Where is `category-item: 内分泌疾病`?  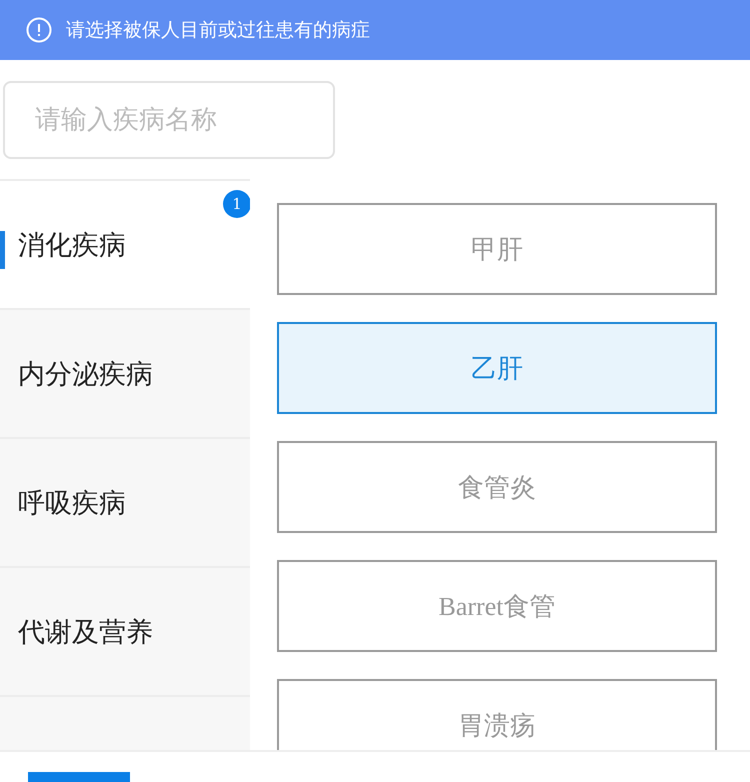
category-item: 内分泌疾病 is located at coordinates (125, 373).